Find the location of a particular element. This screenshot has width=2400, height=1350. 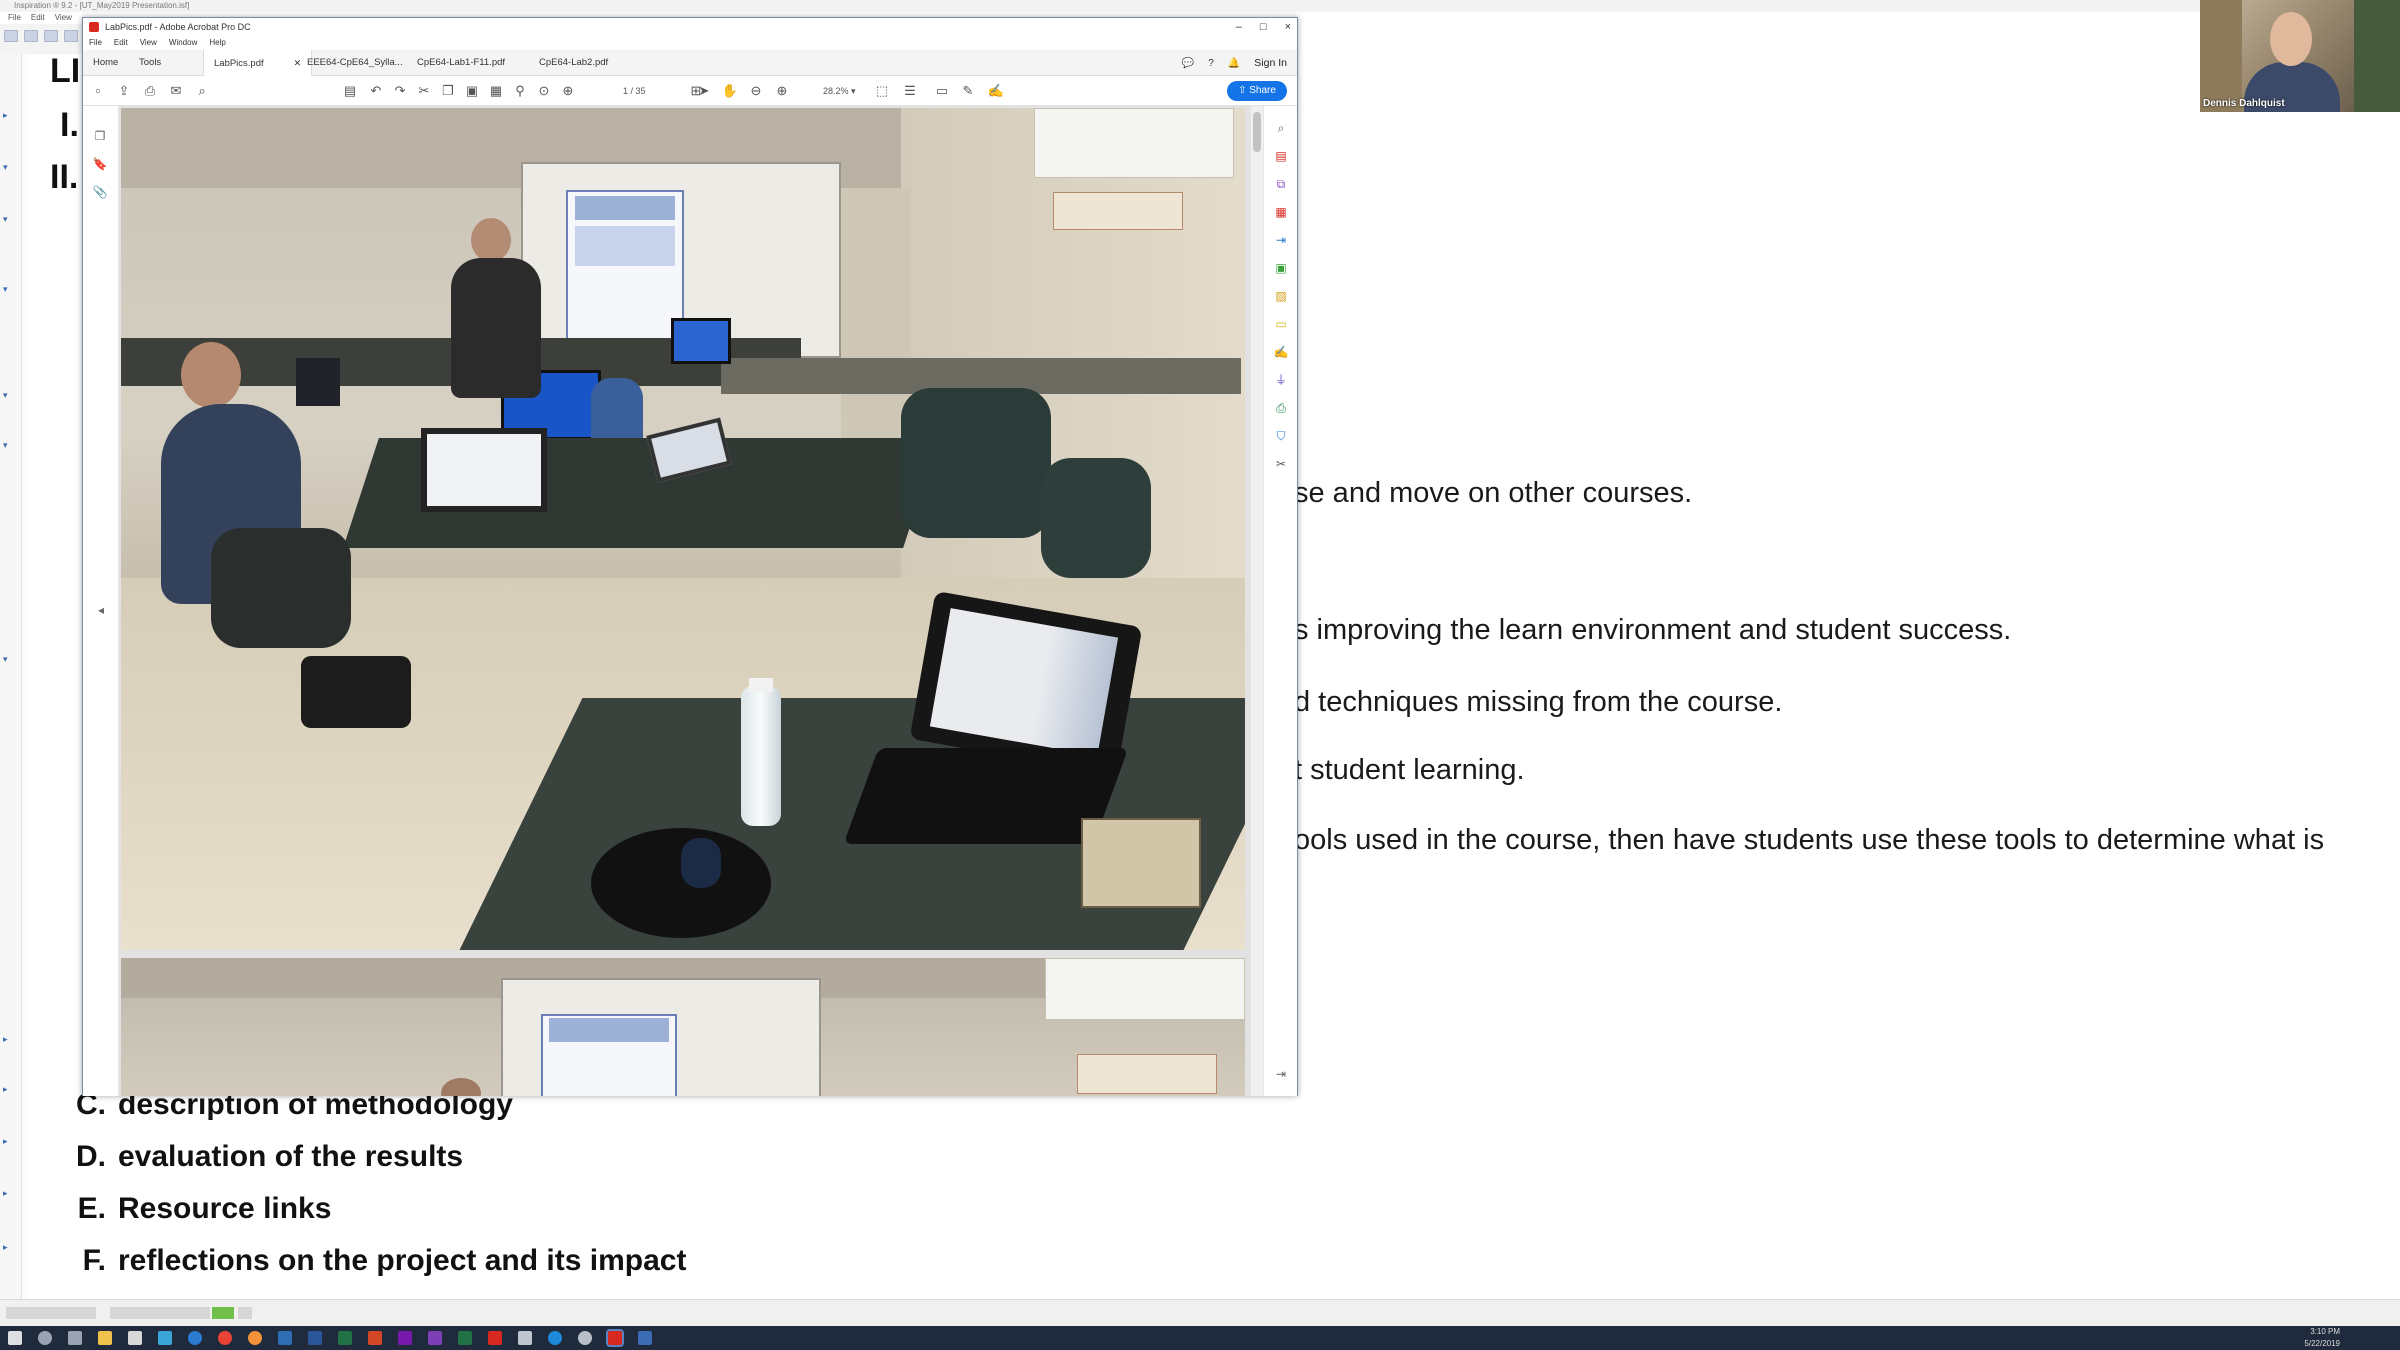

highlight-pen-icon: ✎ is located at coordinates (968, 91).